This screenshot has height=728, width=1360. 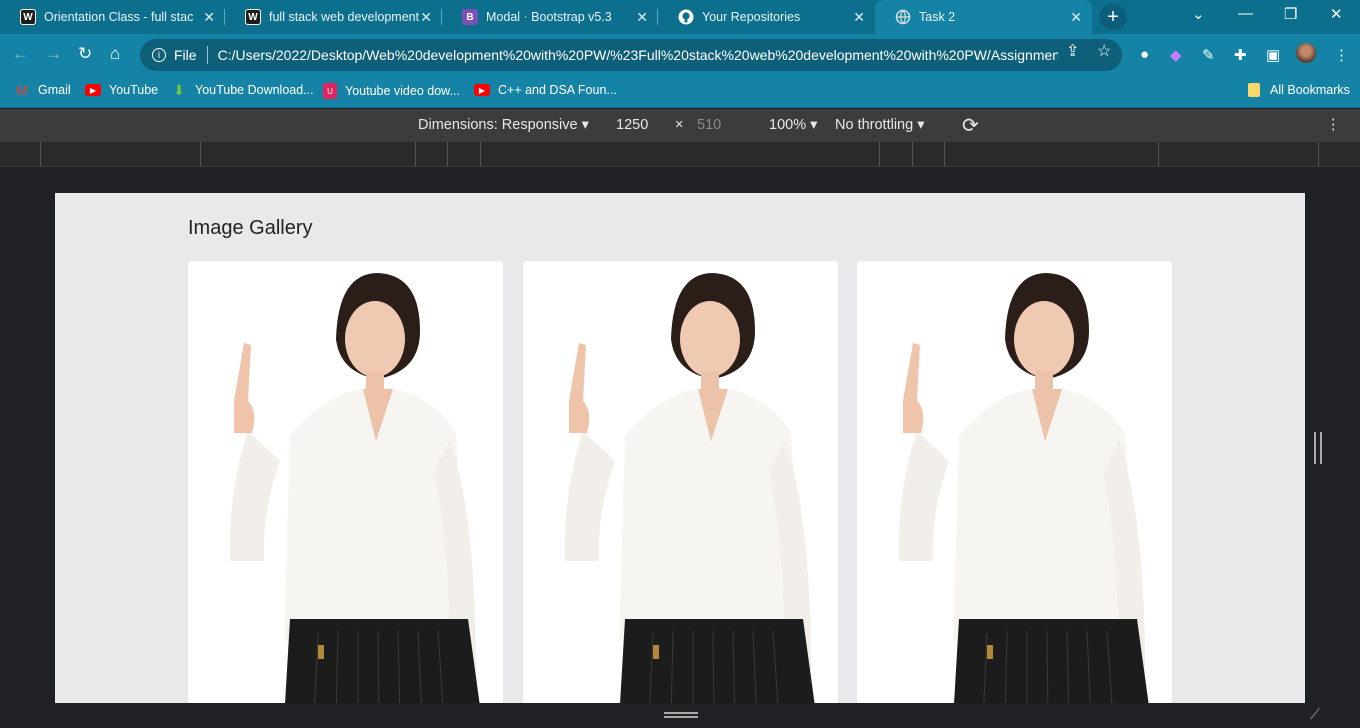 What do you see at coordinates (20, 54) in the screenshot?
I see `back-icon: ←` at bounding box center [20, 54].